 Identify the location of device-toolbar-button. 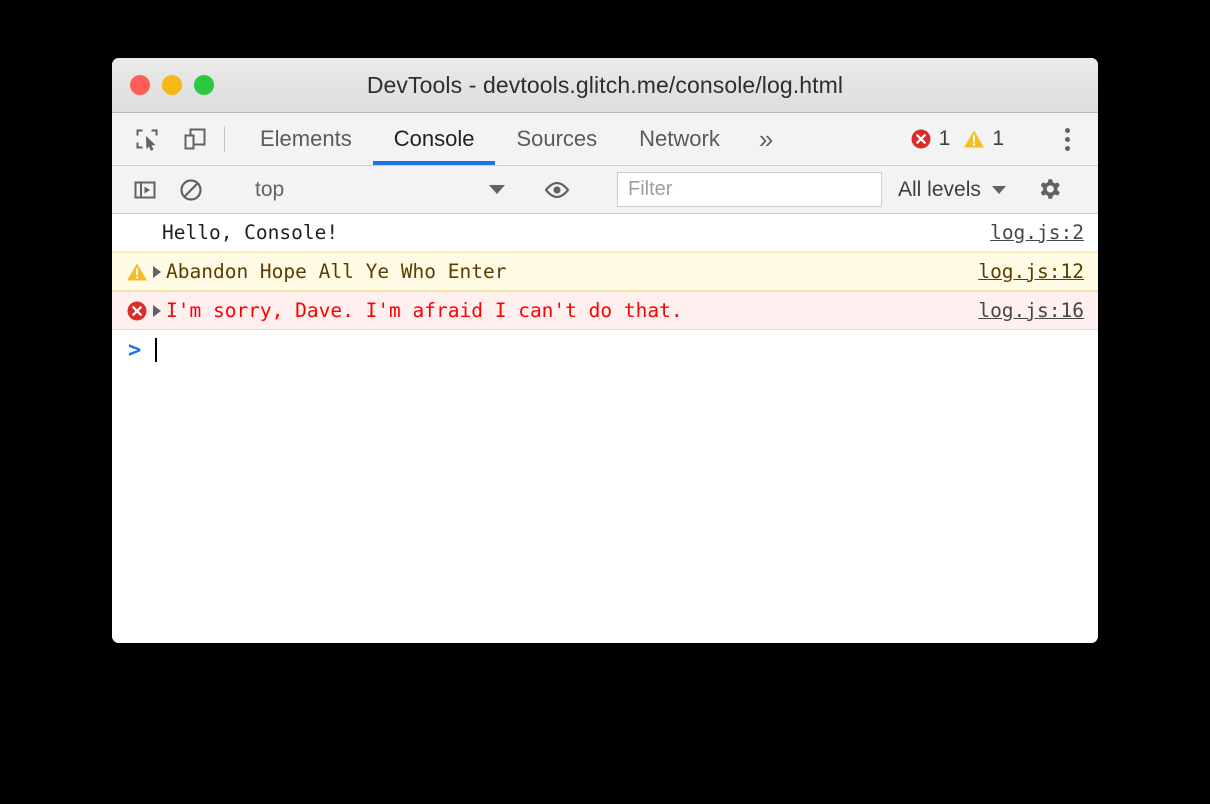
(195, 139).